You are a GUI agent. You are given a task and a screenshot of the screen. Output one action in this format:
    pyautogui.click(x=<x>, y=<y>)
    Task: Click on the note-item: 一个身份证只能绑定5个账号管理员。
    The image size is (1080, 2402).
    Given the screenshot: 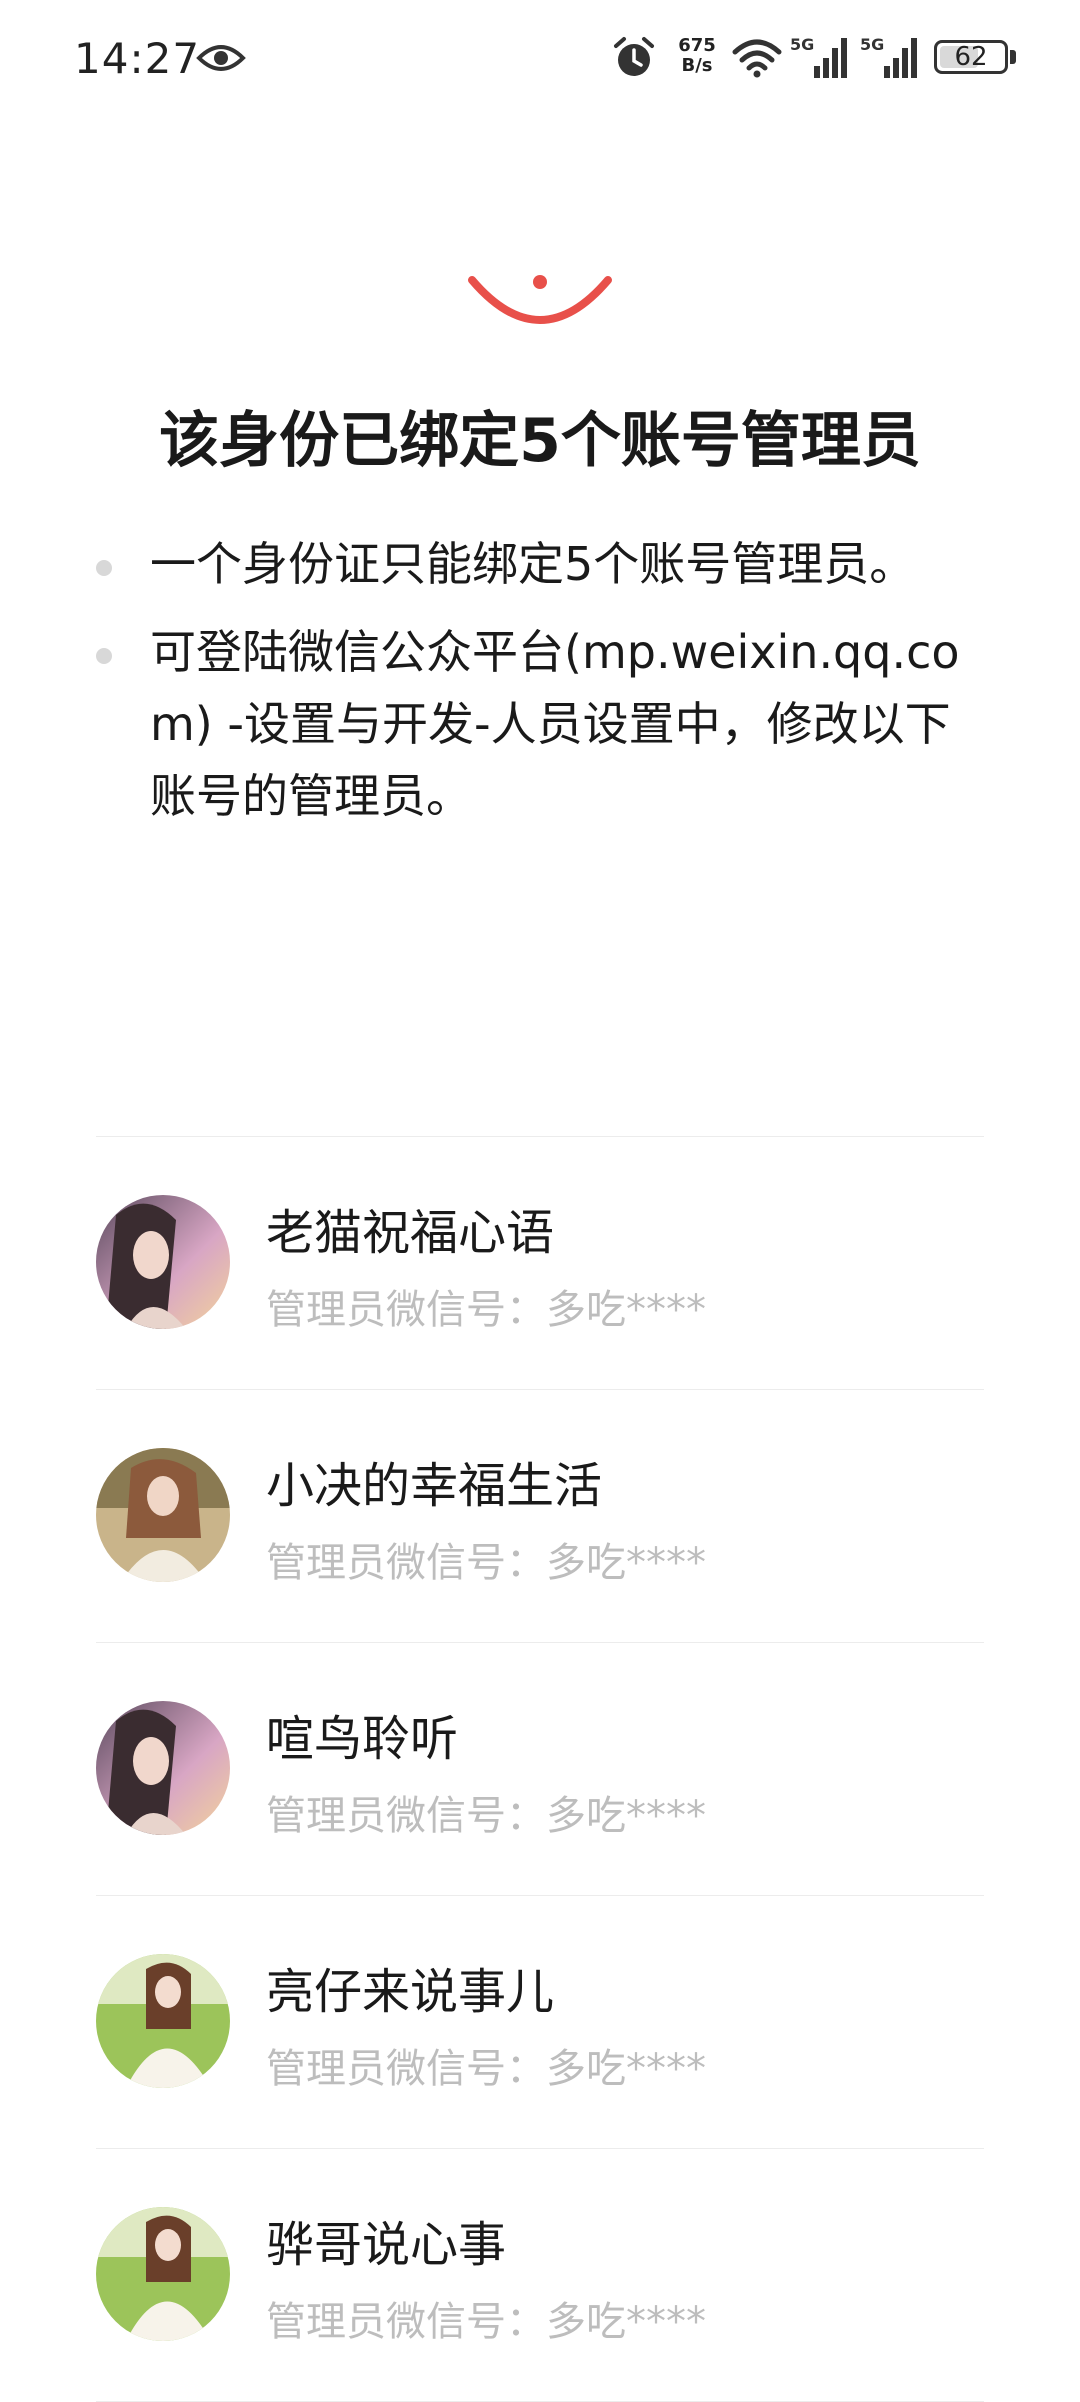 What is the action you would take?
    pyautogui.click(x=546, y=564)
    